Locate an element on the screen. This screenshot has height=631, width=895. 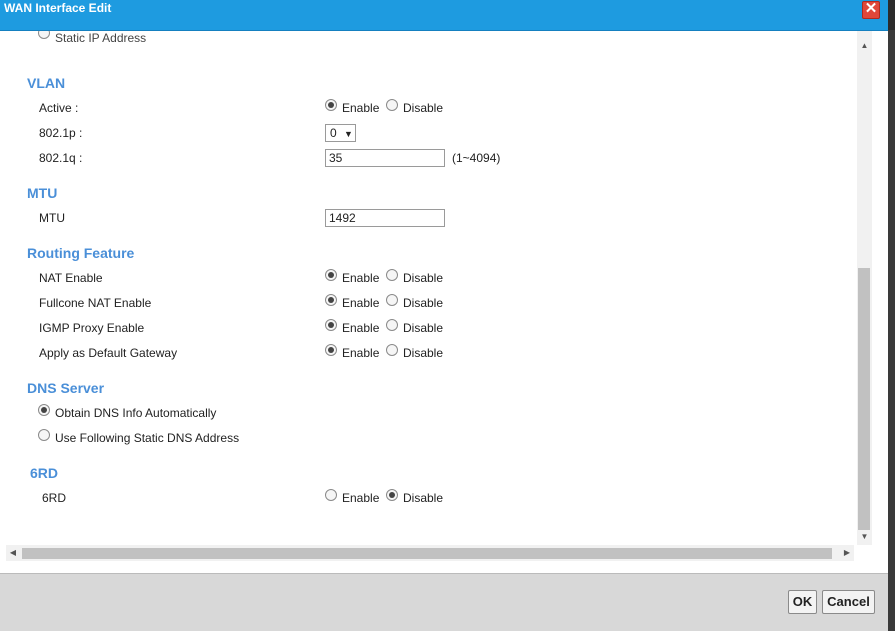
default-gateway-enable-radio is located at coordinates (331, 350).